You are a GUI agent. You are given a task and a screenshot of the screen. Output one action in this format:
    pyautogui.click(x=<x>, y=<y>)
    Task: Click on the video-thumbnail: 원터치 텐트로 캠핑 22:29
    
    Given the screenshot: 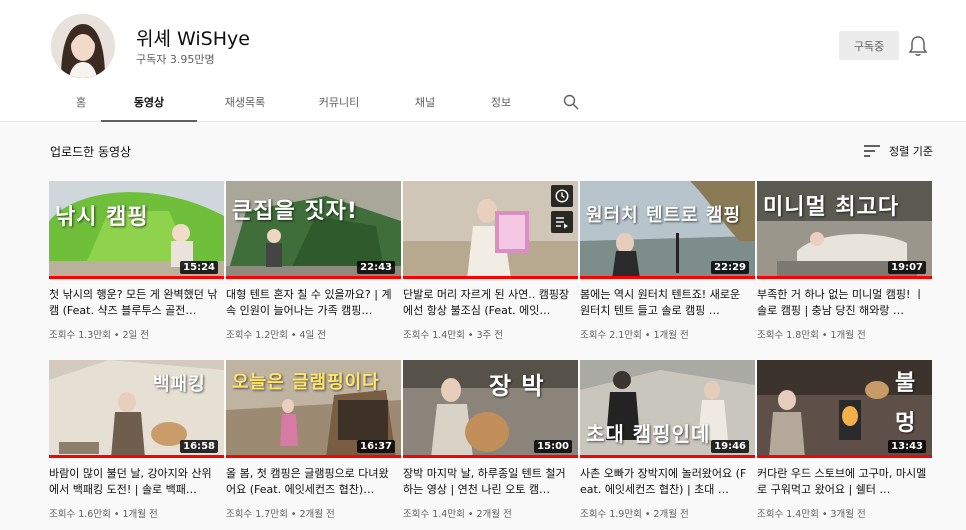 What is the action you would take?
    pyautogui.click(x=667, y=230)
    